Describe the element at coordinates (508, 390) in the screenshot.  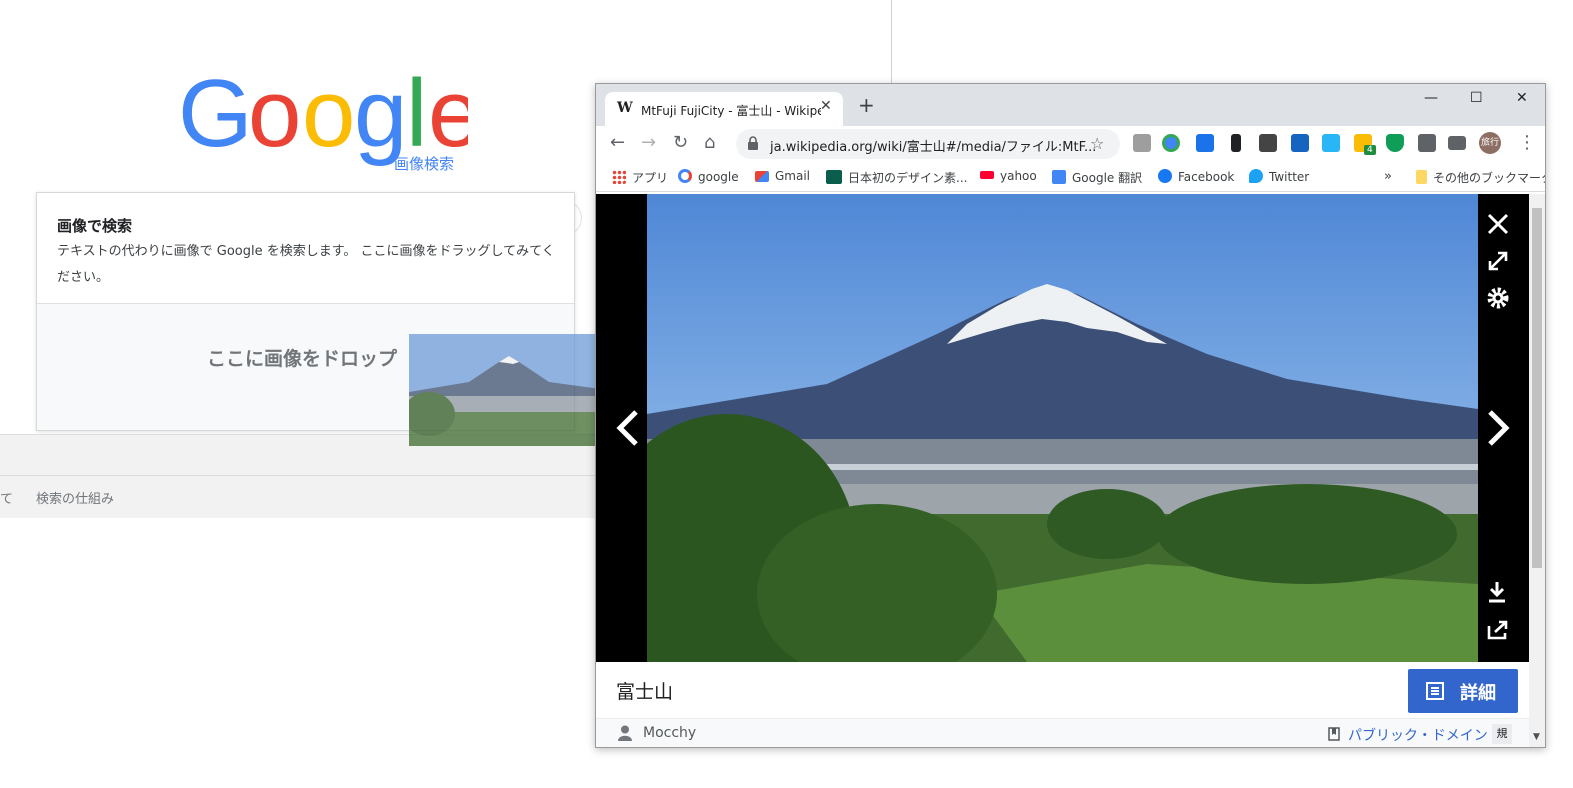
I see `dragged-image-thumbnail` at that location.